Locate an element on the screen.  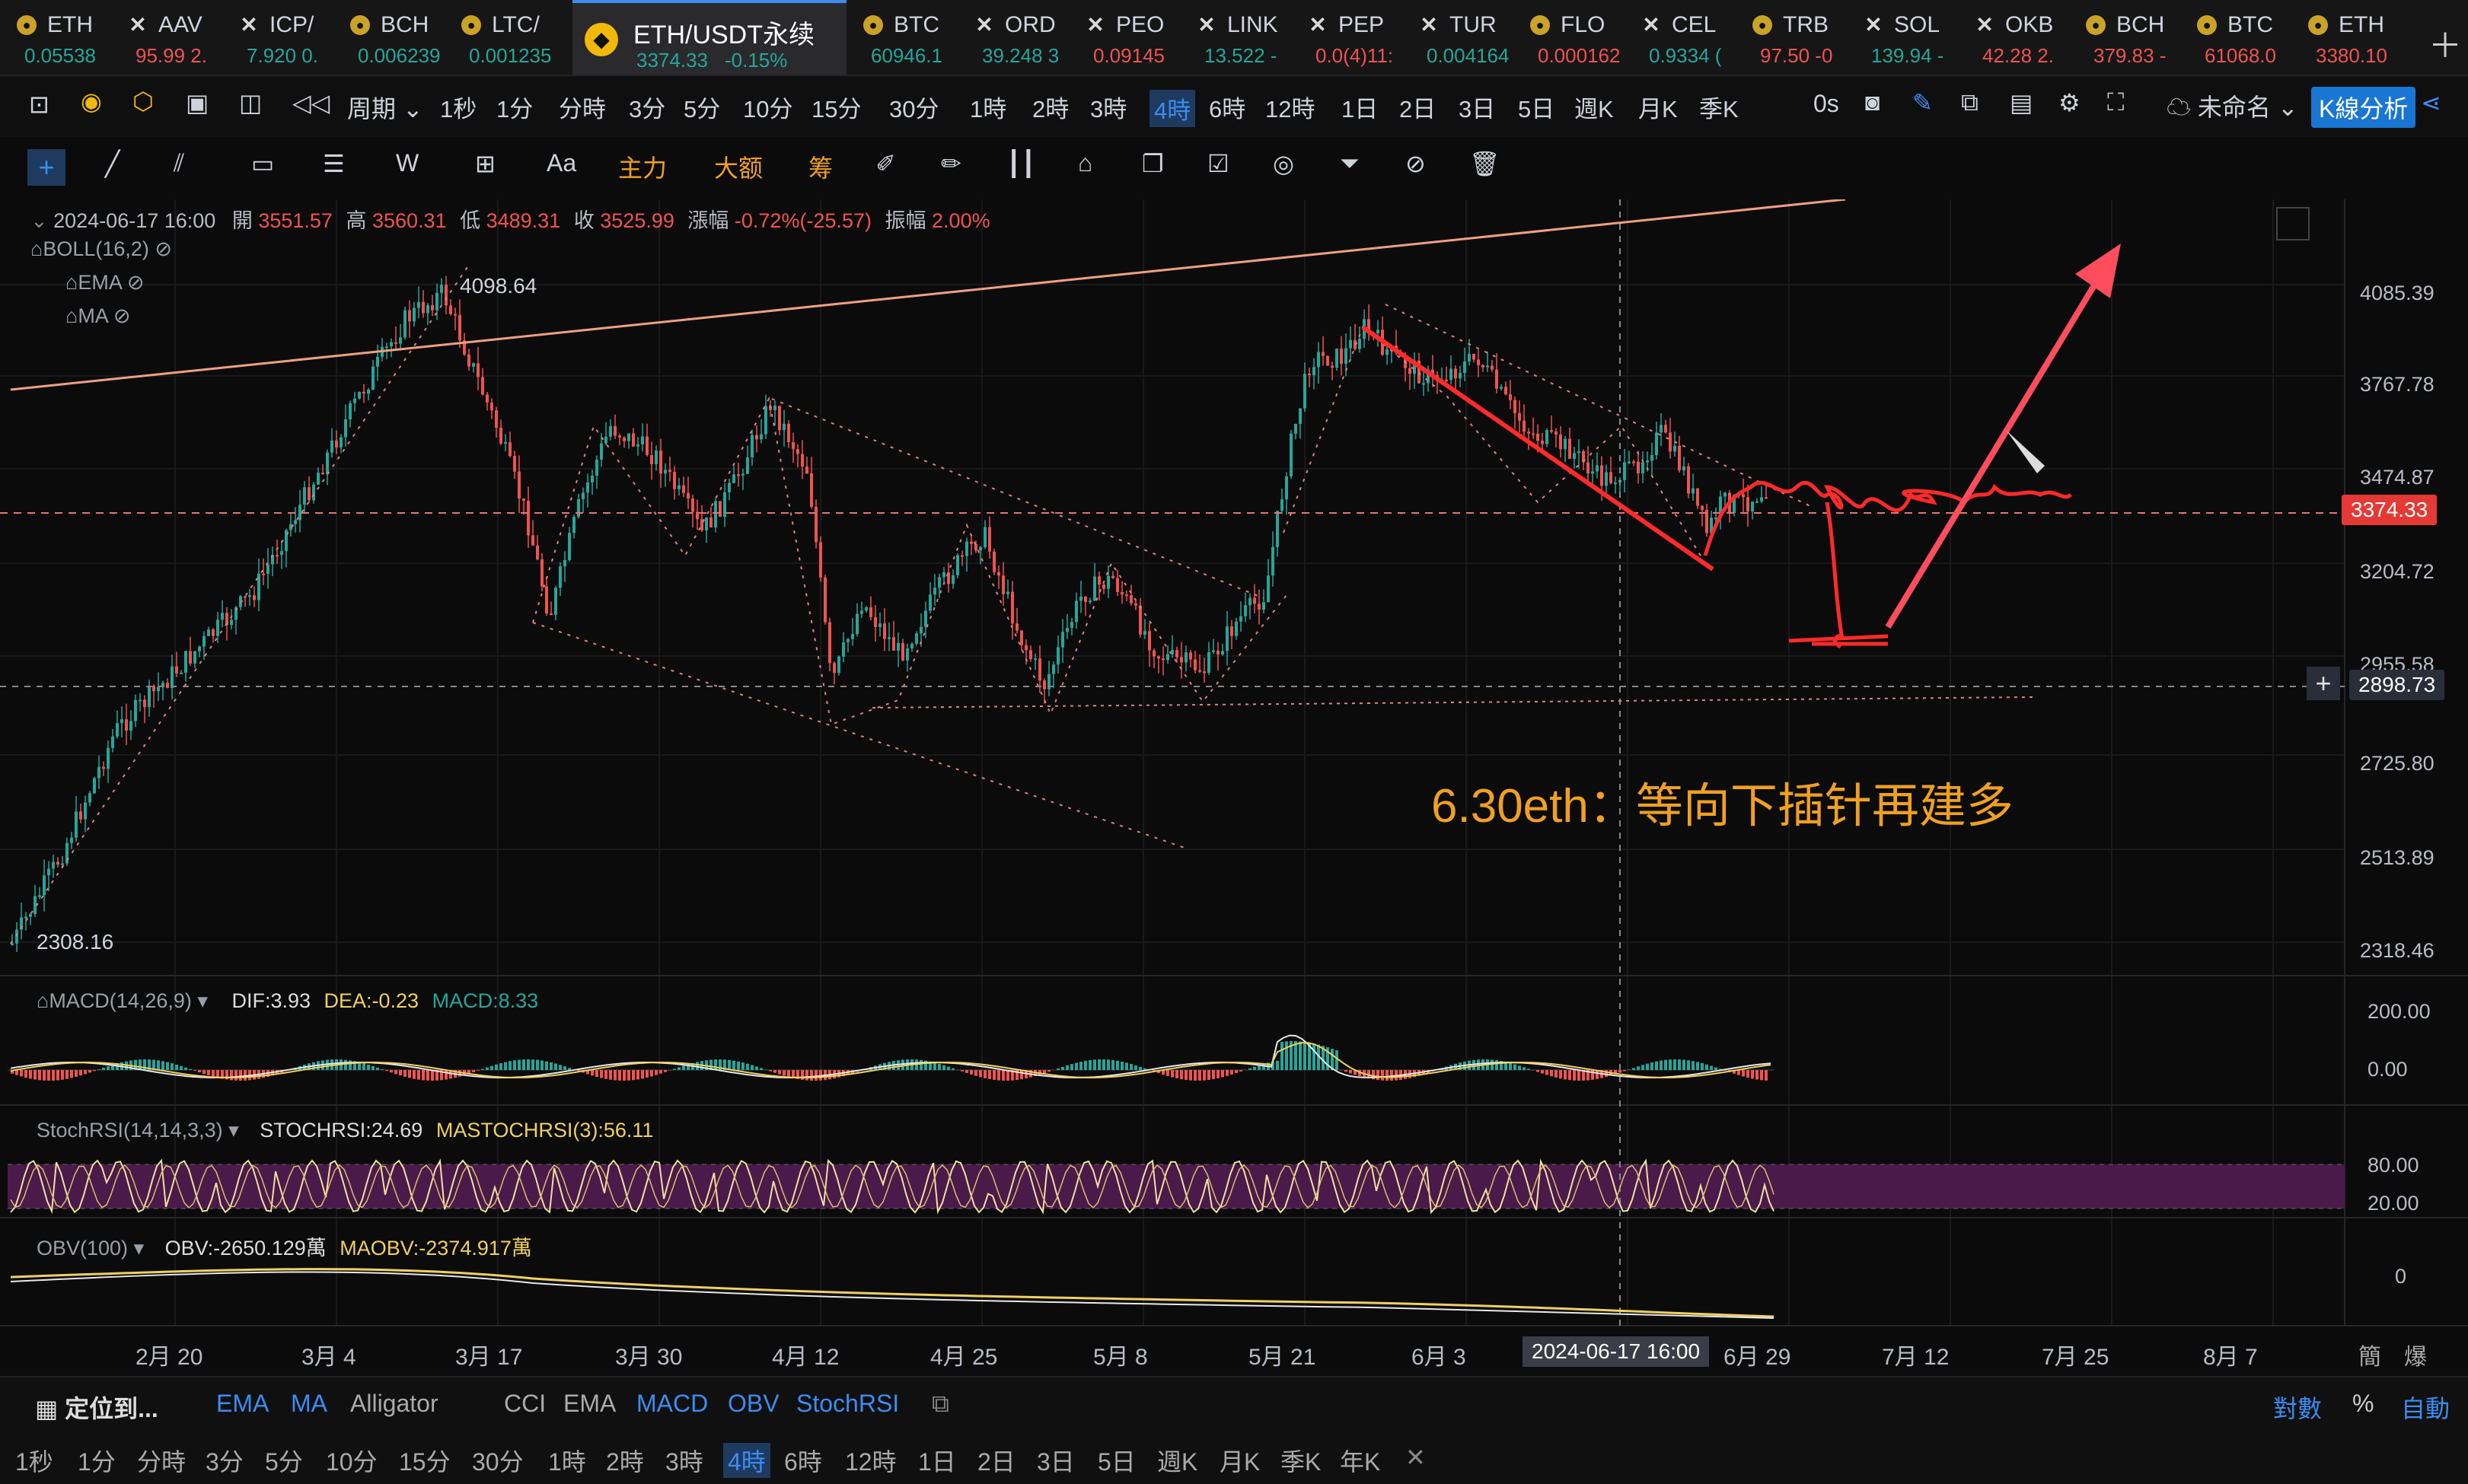
indicator-boll: ⌂BOLL(16,2) ⊘ is located at coordinates (101, 249).